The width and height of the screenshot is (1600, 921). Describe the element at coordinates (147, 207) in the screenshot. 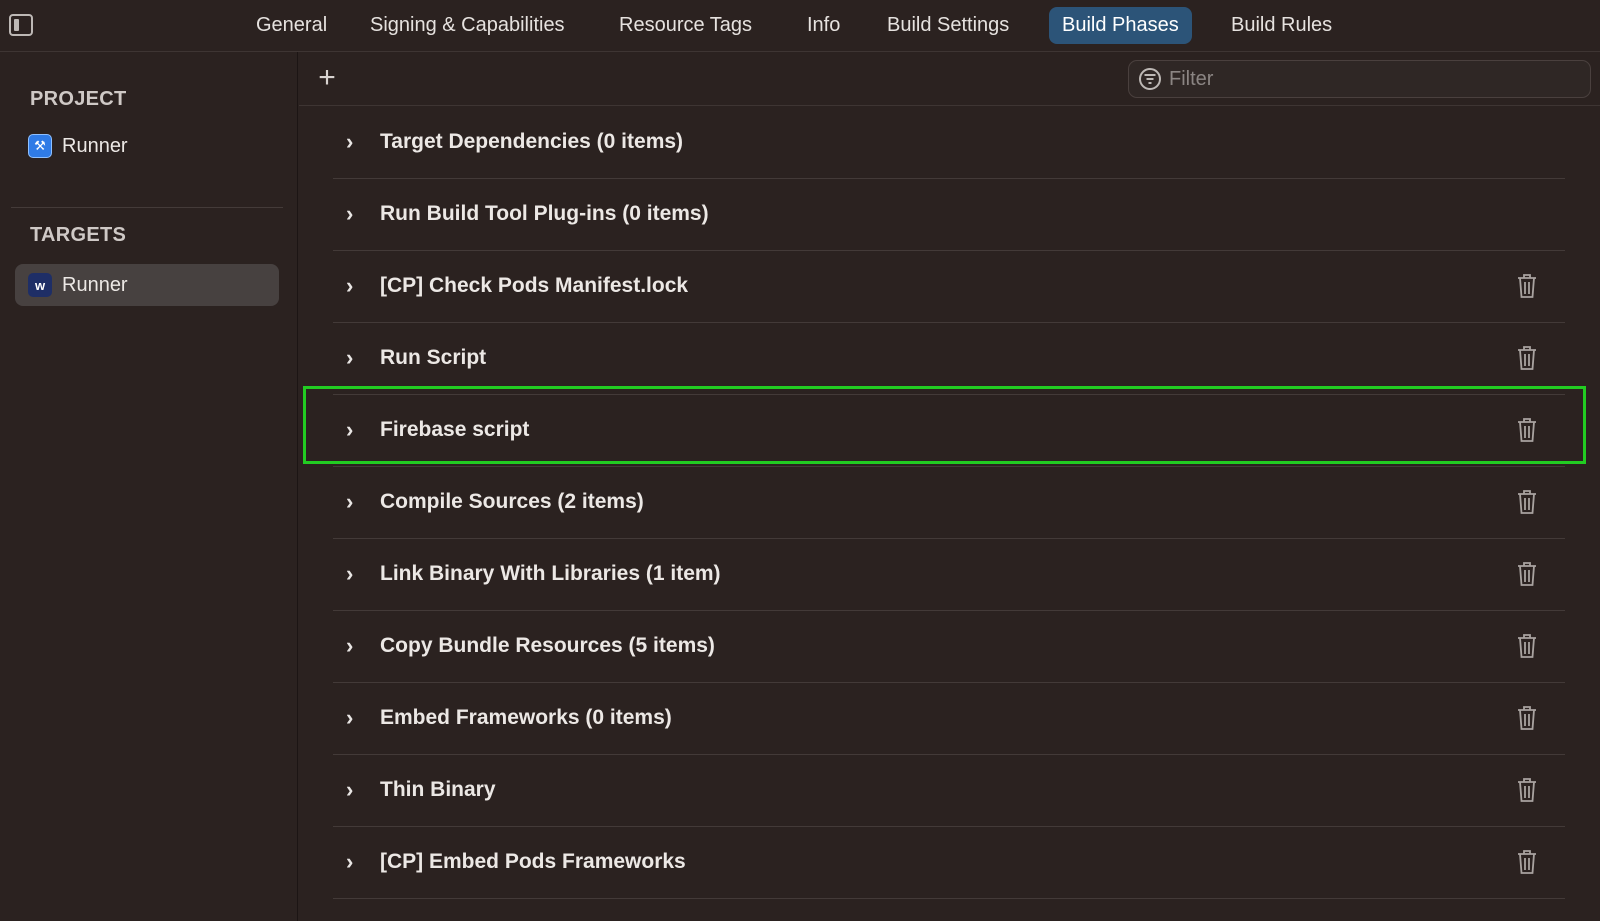

I see `sidebar-divider` at that location.